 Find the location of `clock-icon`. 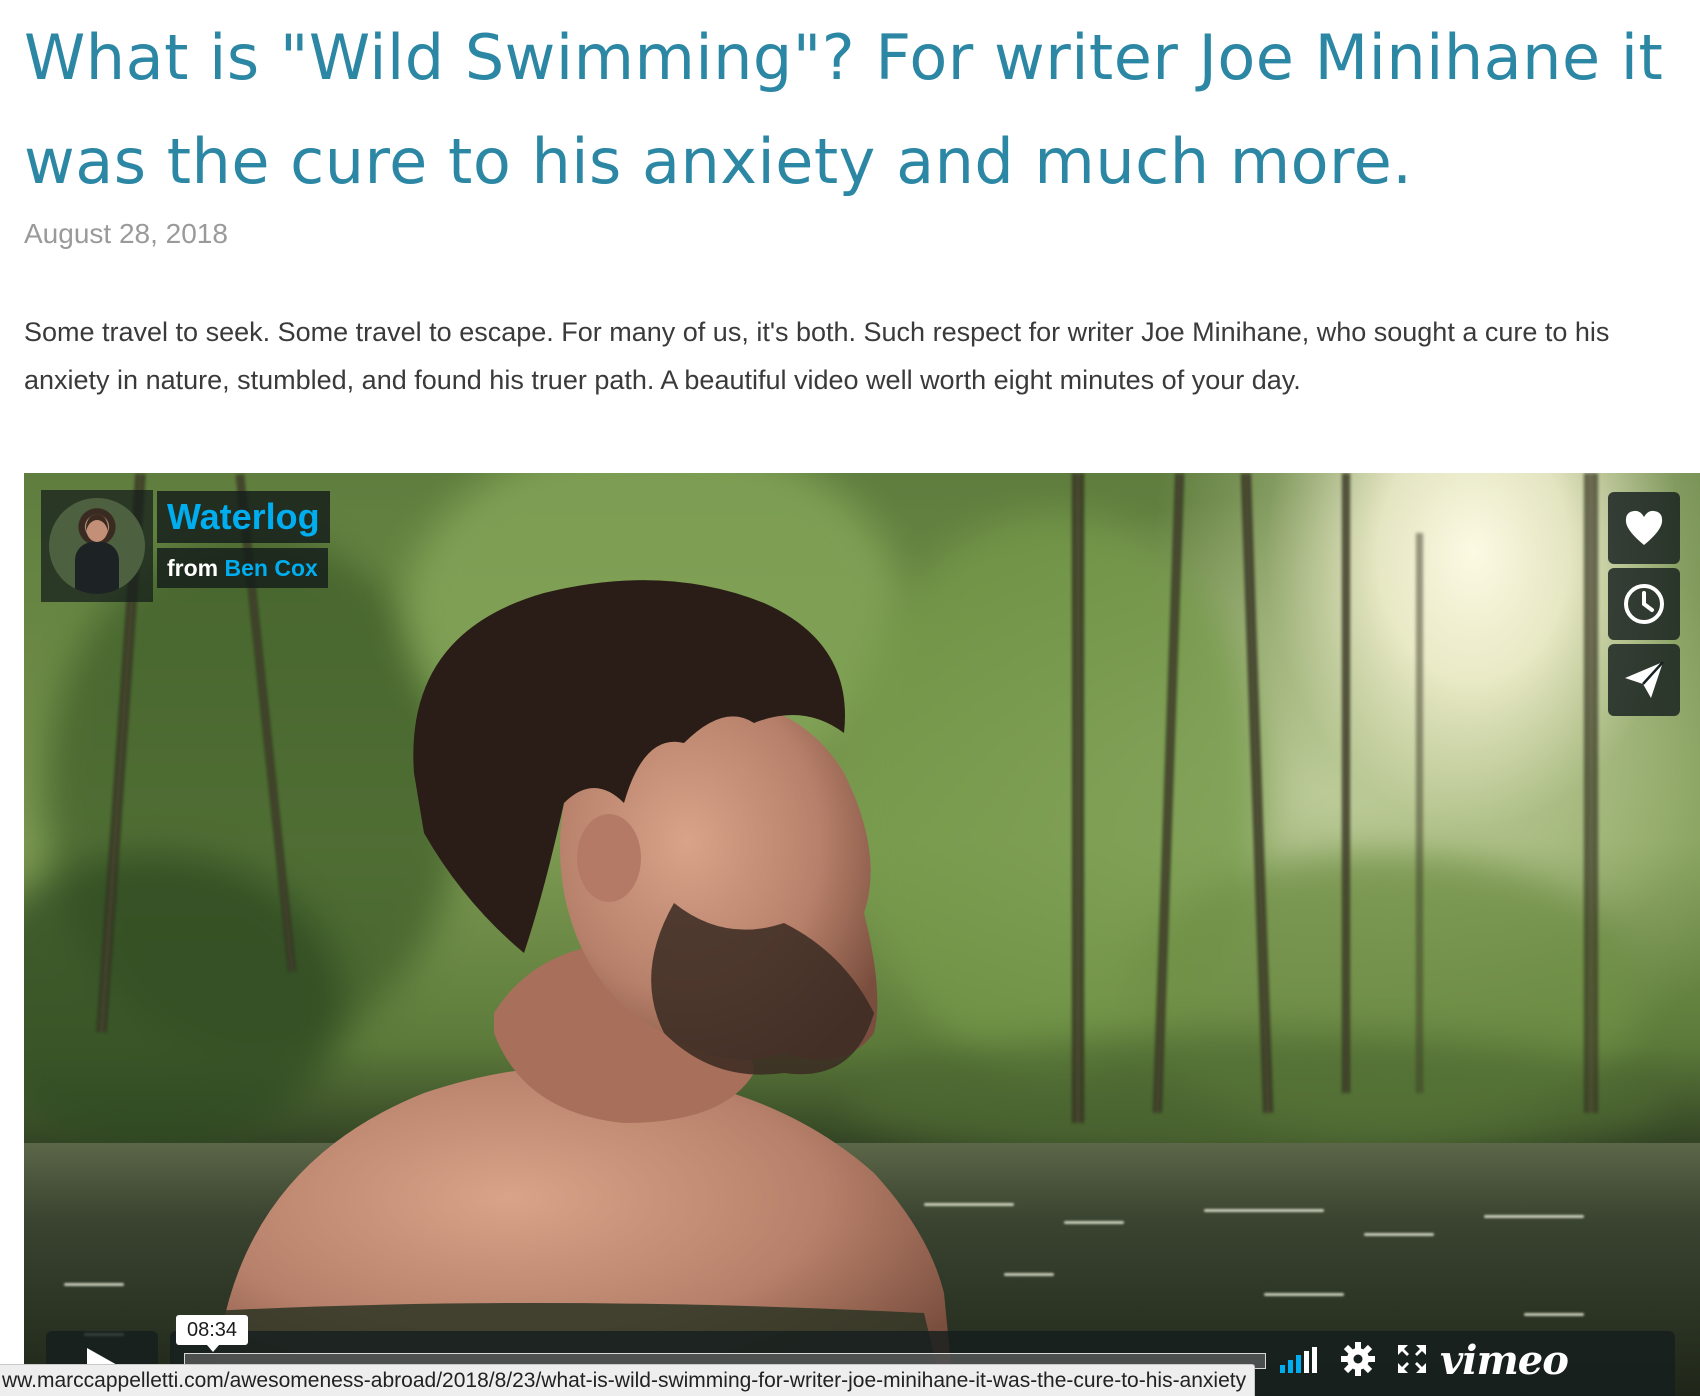

clock-icon is located at coordinates (1644, 604).